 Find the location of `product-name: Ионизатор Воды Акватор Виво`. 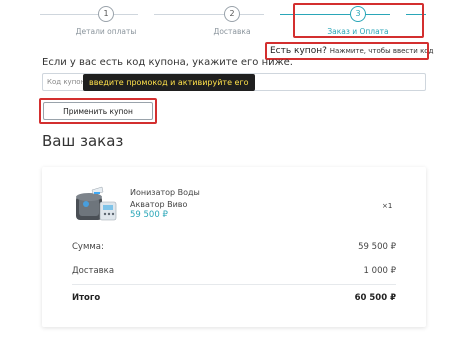

product-name: Ионизатор Воды Акватор Виво is located at coordinates (165, 199).